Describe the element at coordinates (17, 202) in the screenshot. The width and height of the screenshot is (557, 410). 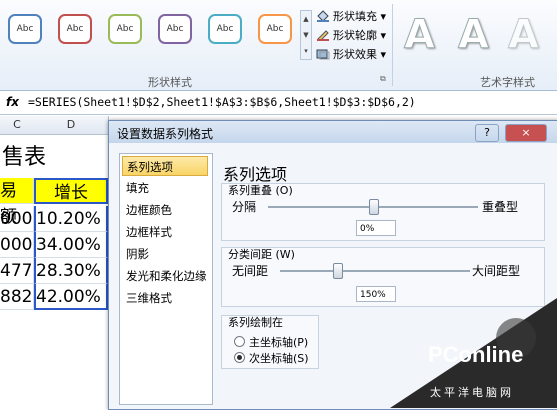
I see `header-cell-c: 易额` at that location.